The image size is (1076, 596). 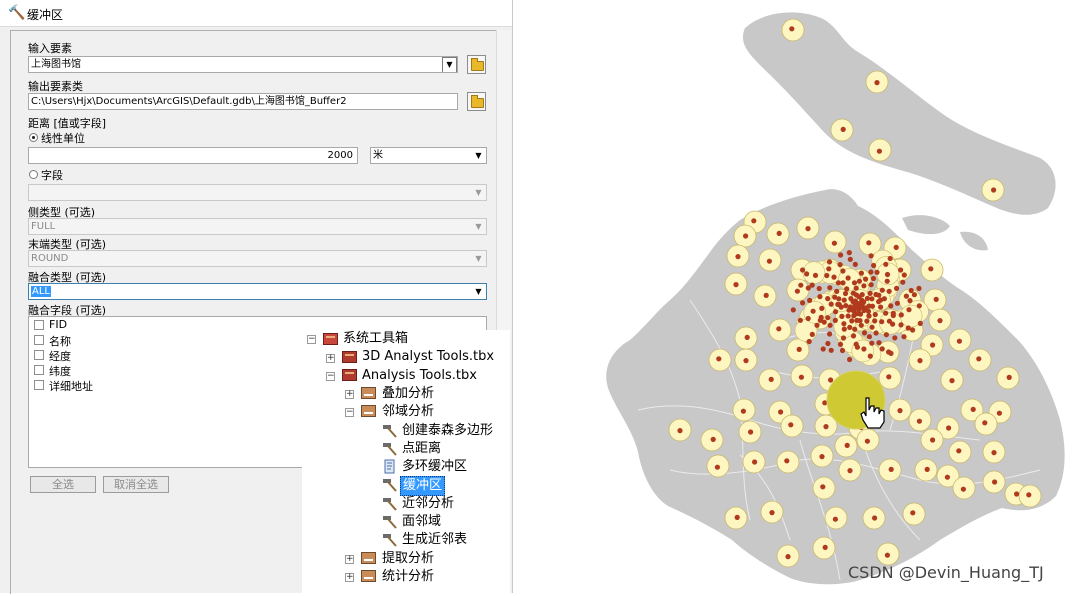 What do you see at coordinates (256, 13) in the screenshot?
I see `title-bar: 🔨 缓冲区` at bounding box center [256, 13].